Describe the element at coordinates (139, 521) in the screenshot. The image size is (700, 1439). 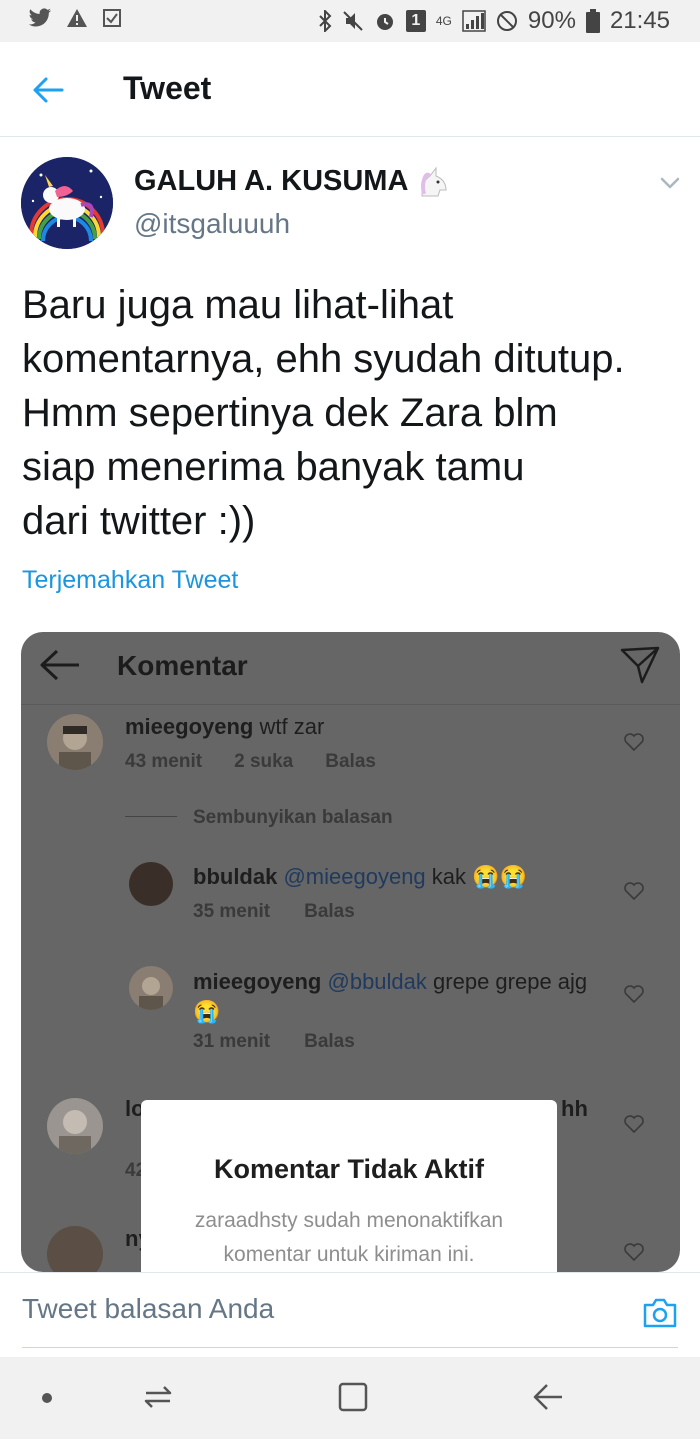
I see `tweet-text-line: dari twitter :))` at that location.